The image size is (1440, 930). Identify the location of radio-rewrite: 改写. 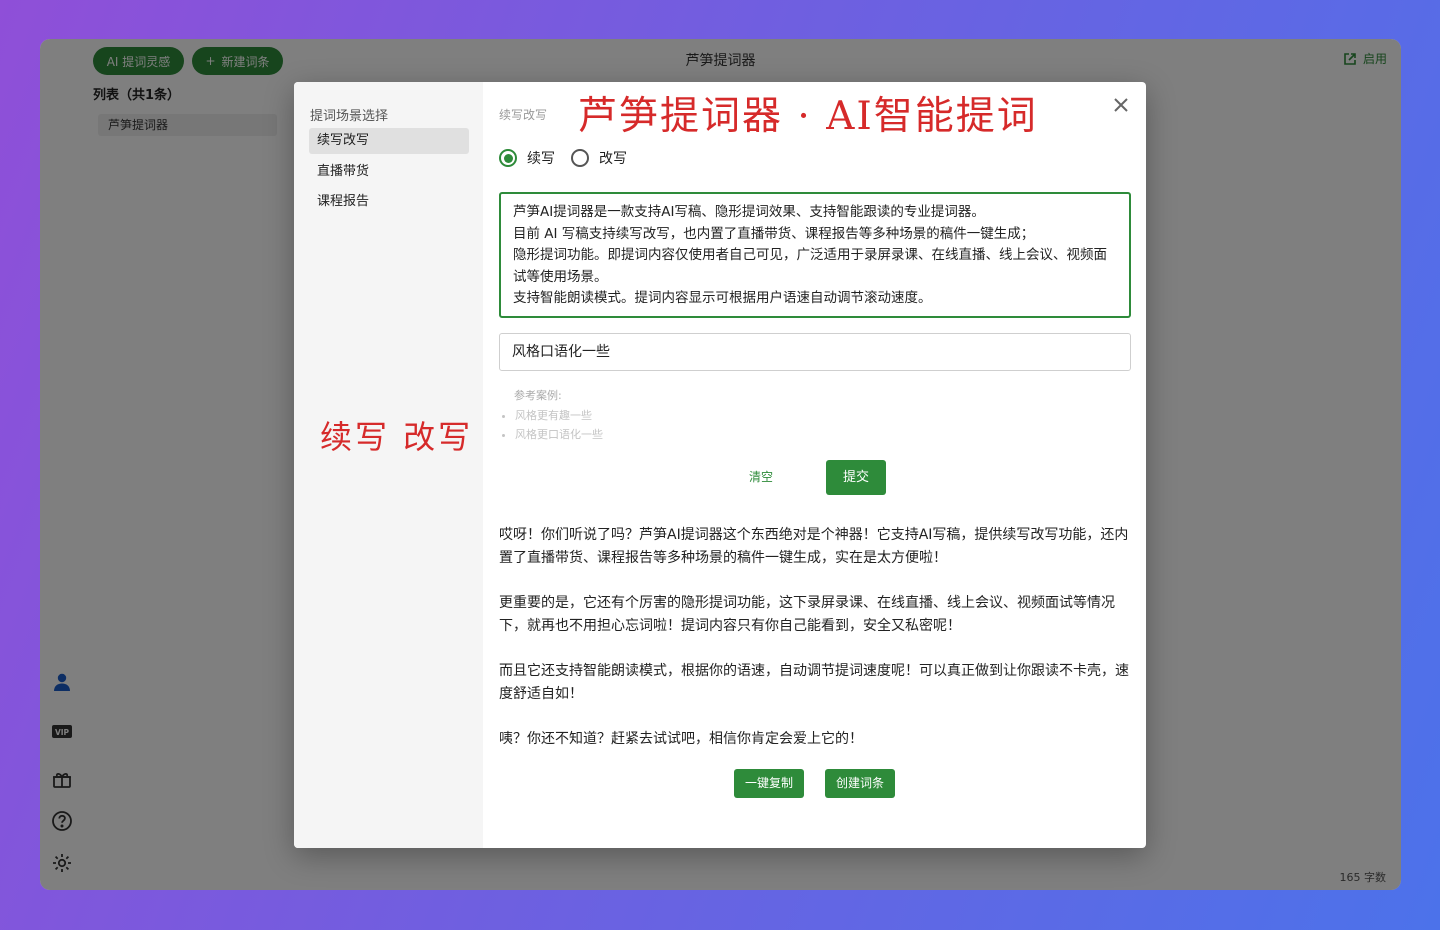
(599, 158).